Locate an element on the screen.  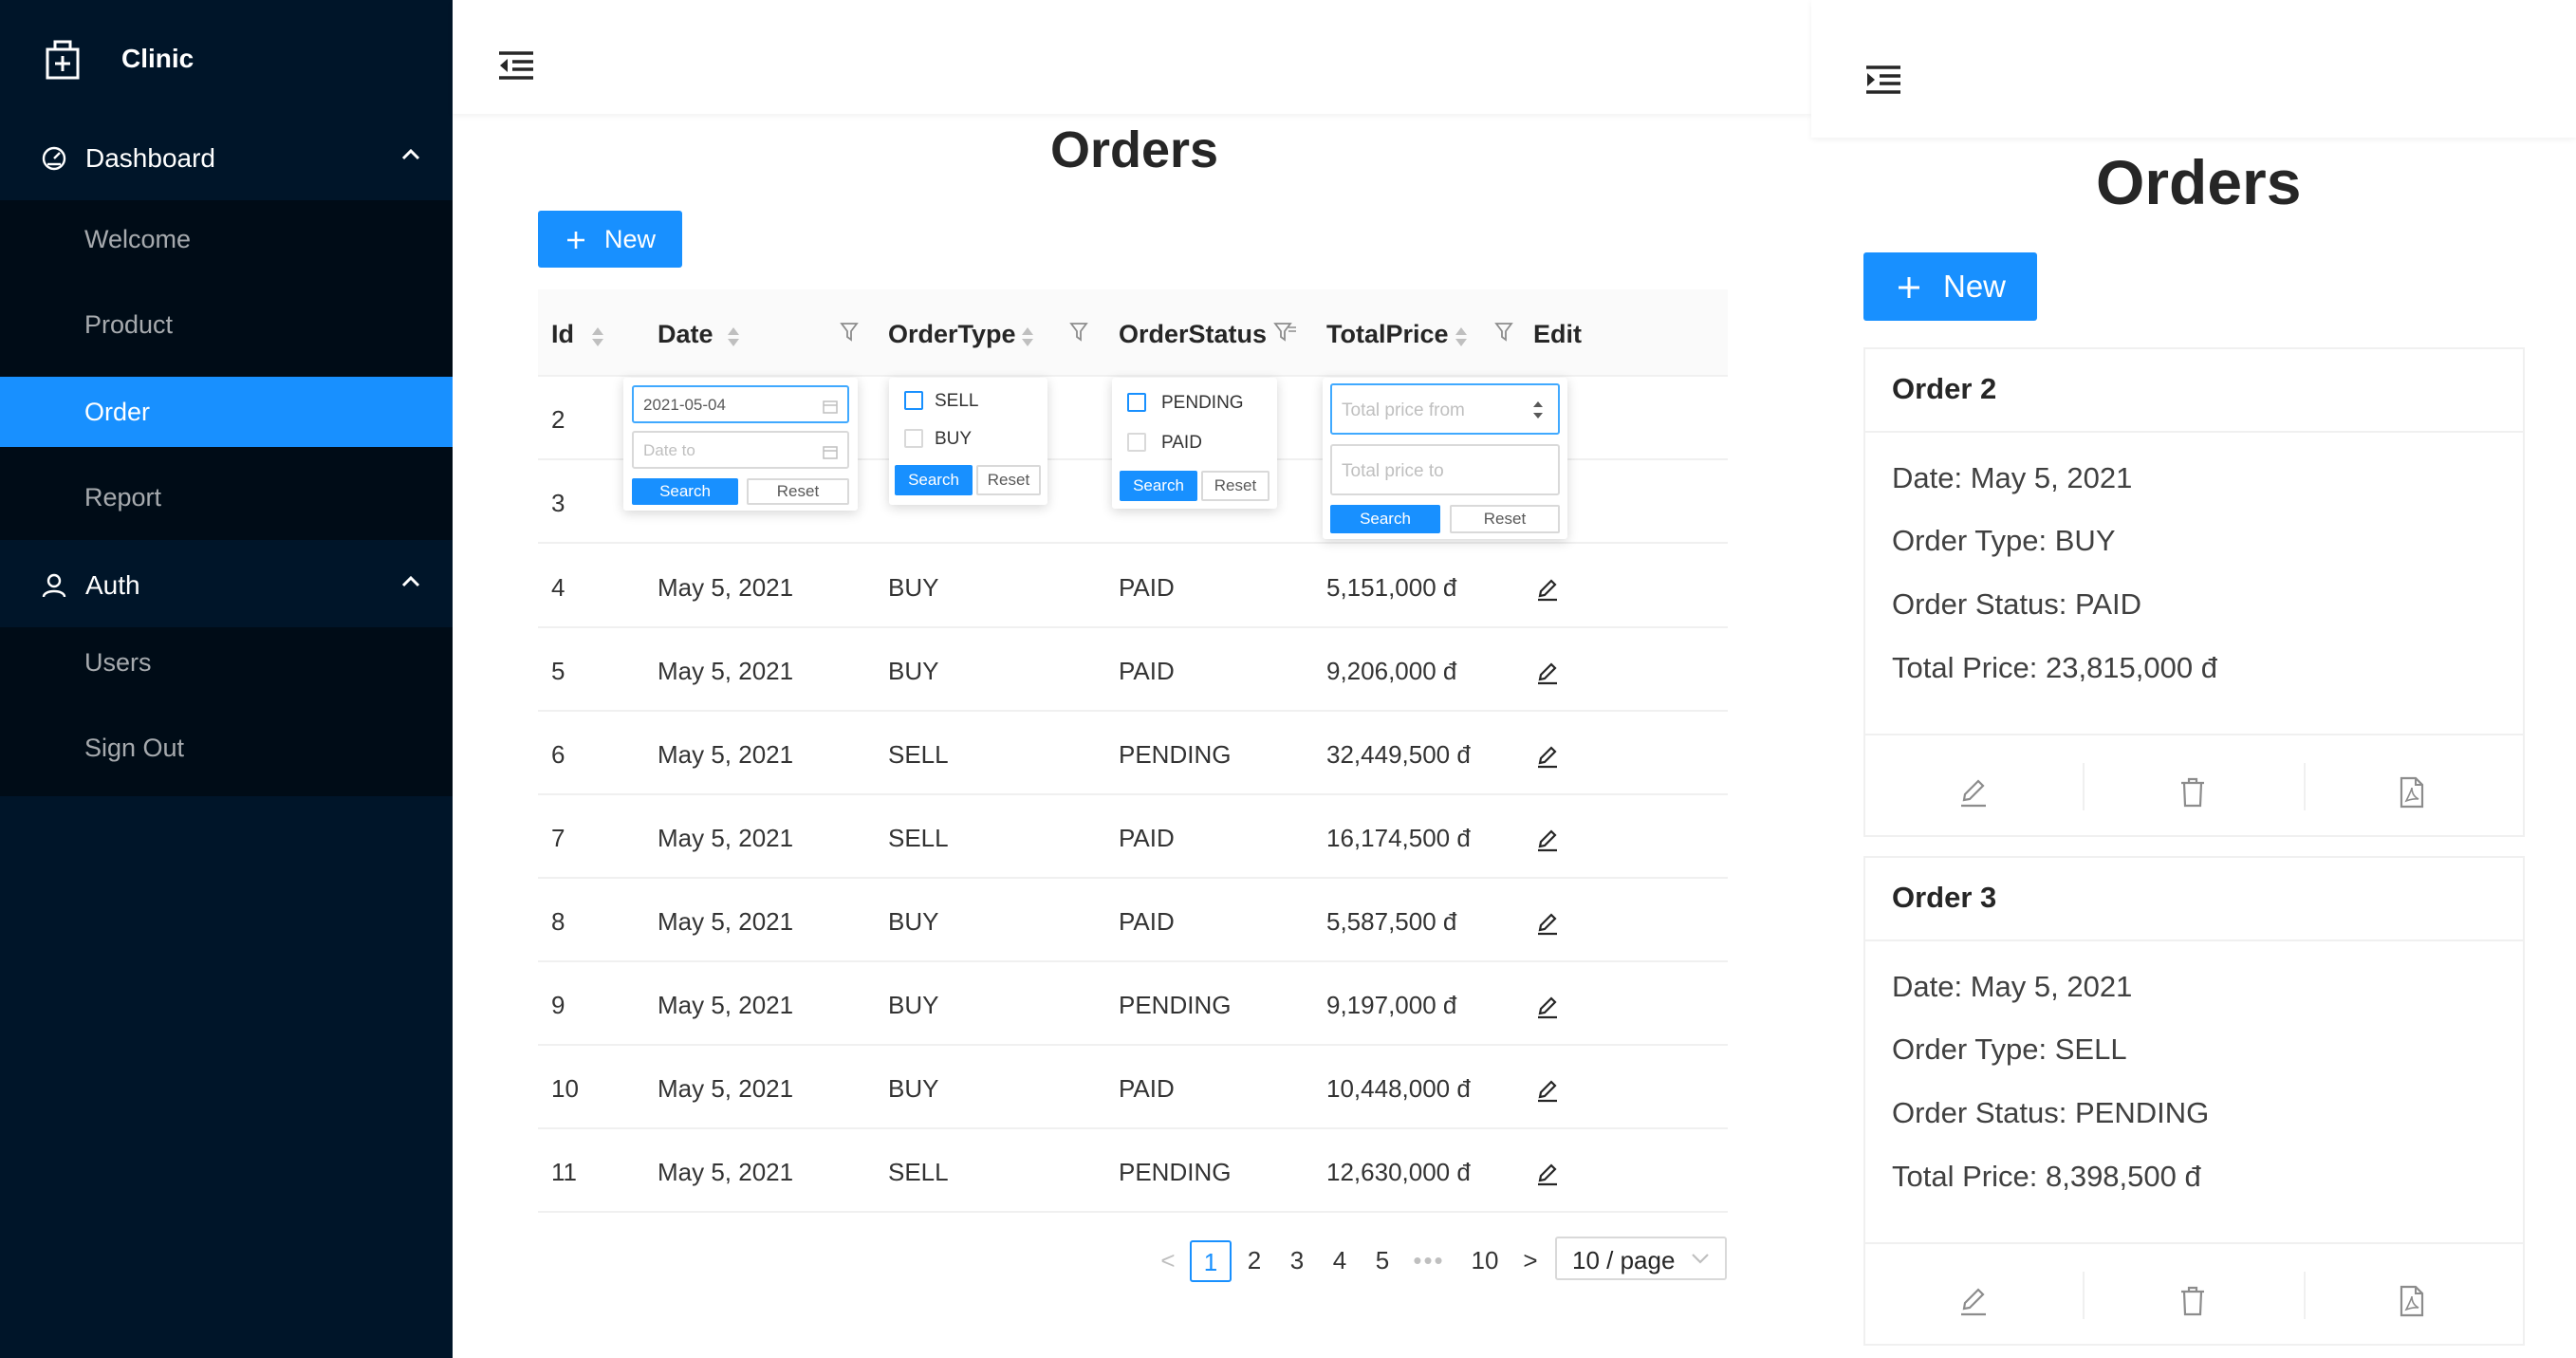
type-buy-checkbox is located at coordinates (913, 438).